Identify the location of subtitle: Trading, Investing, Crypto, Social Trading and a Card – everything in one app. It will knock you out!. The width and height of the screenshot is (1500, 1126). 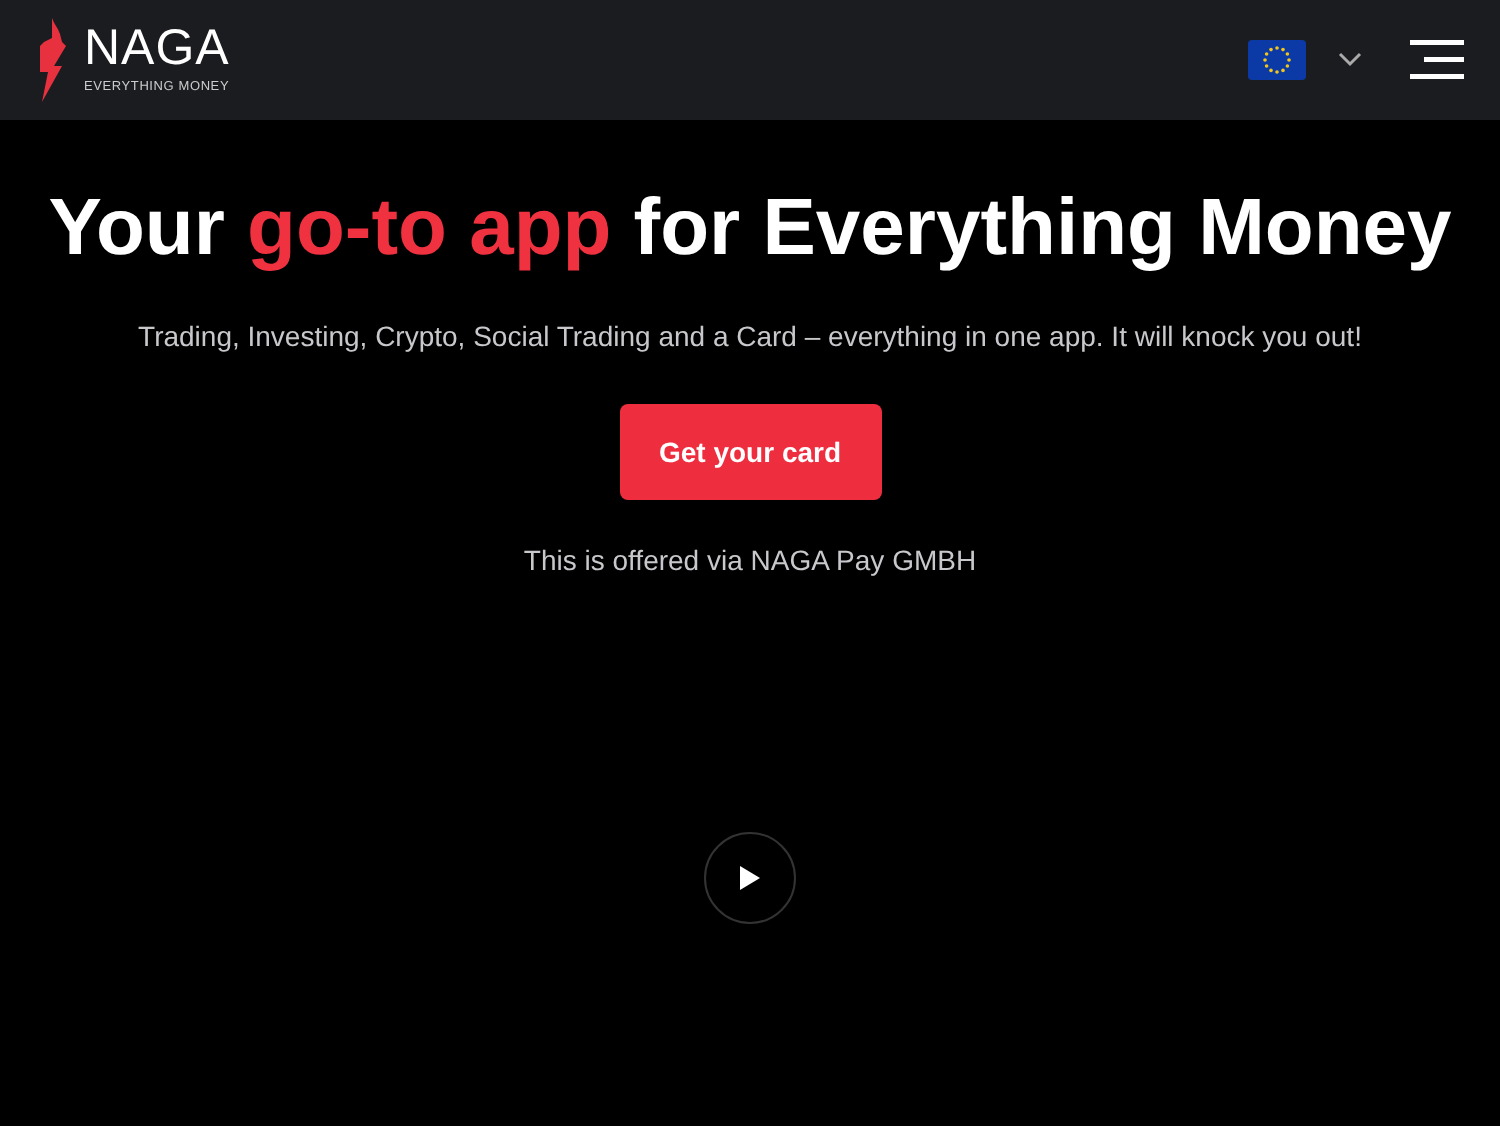
(750, 337).